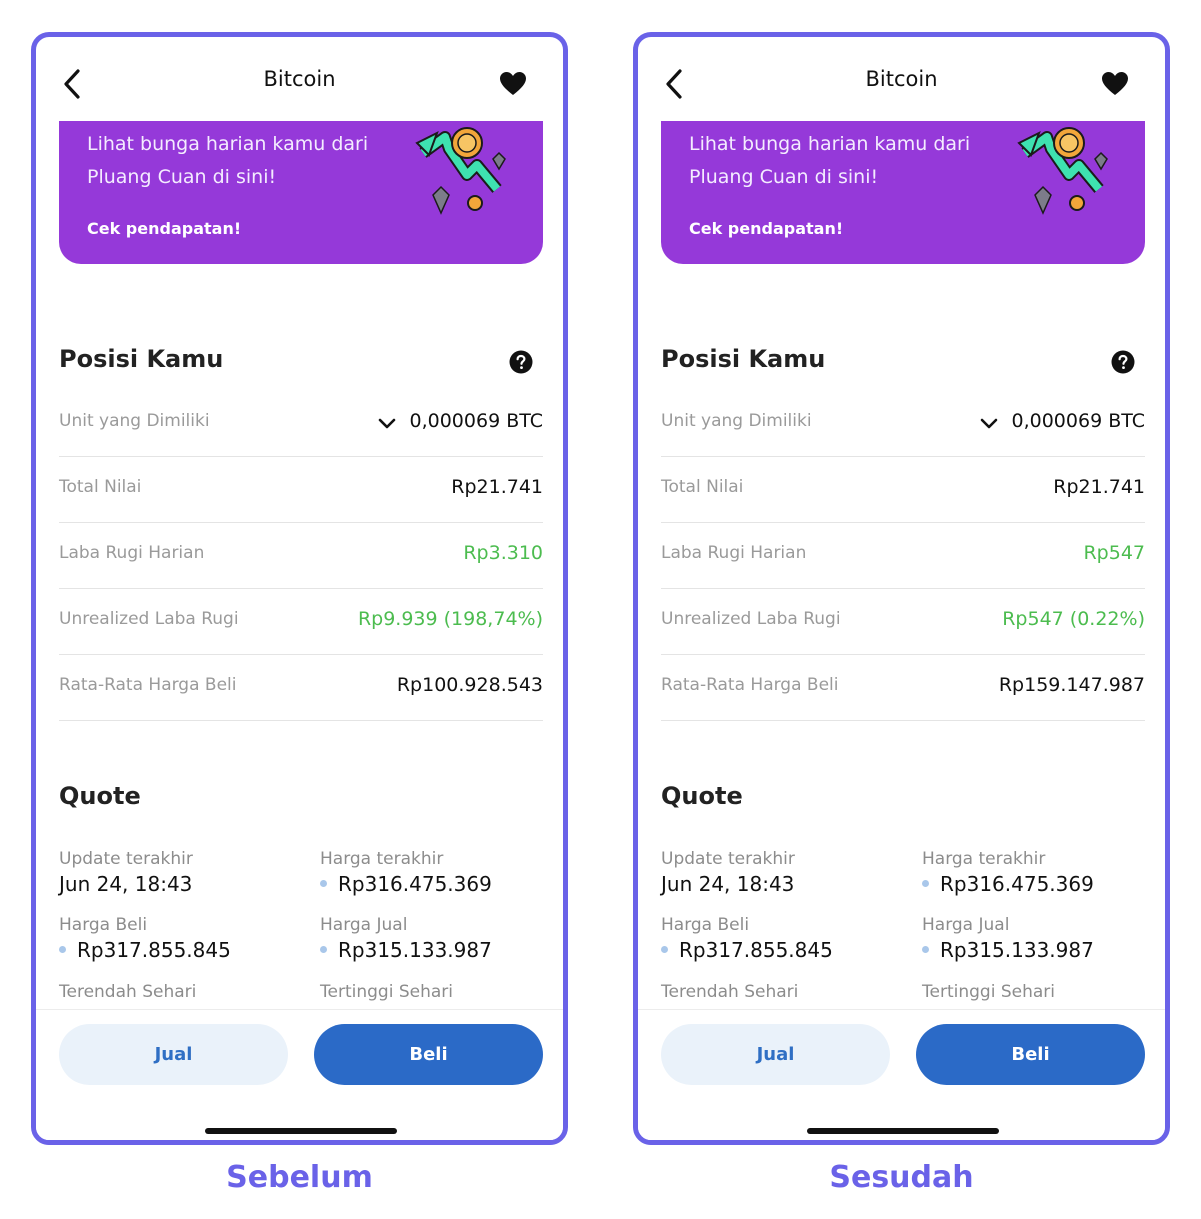 The width and height of the screenshot is (1201, 1219). I want to click on row-value: Rp547, so click(1114, 553).